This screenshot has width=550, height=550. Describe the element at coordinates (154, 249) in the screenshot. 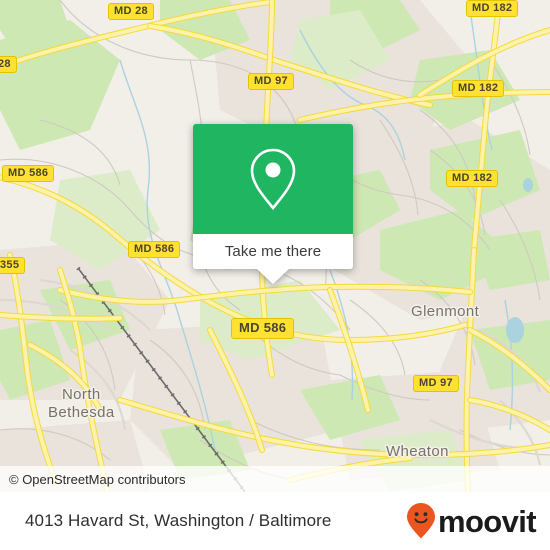

I see `highway-shield-md-586-upper: MD 586` at that location.